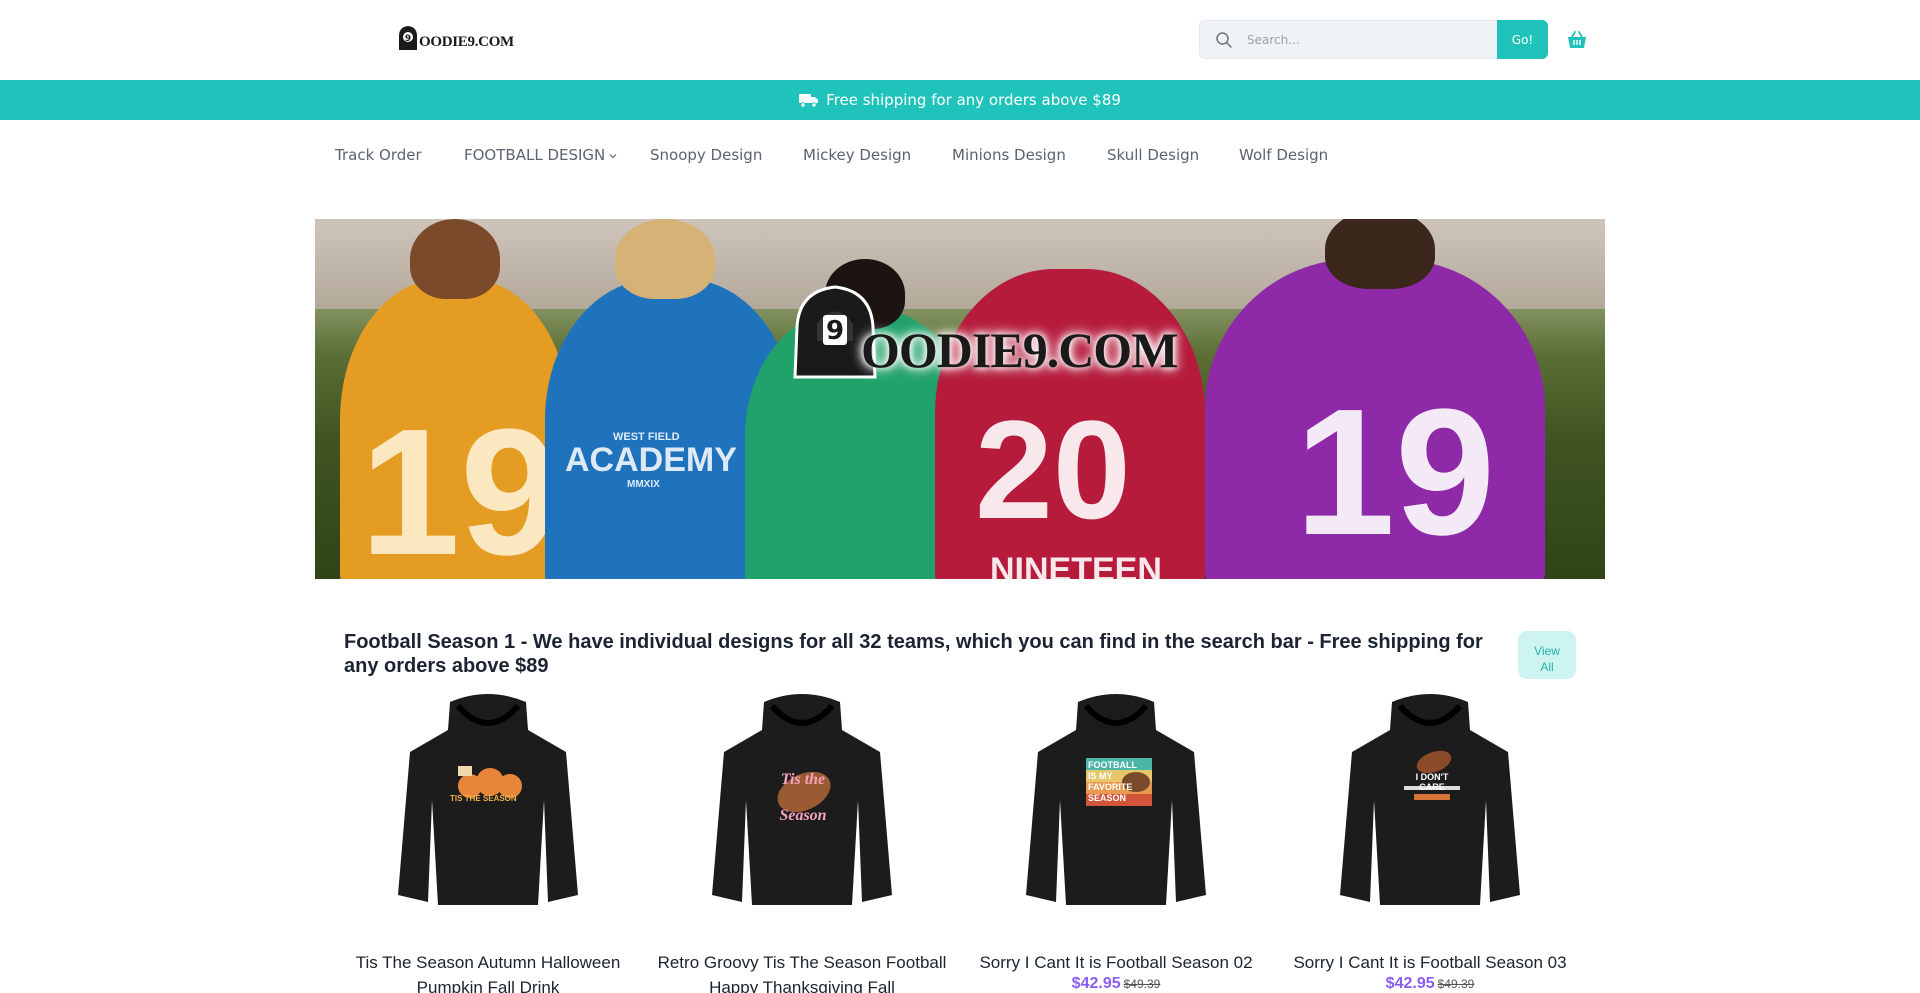 This screenshot has height=993, width=1920. I want to click on search-input, so click(1369, 39).